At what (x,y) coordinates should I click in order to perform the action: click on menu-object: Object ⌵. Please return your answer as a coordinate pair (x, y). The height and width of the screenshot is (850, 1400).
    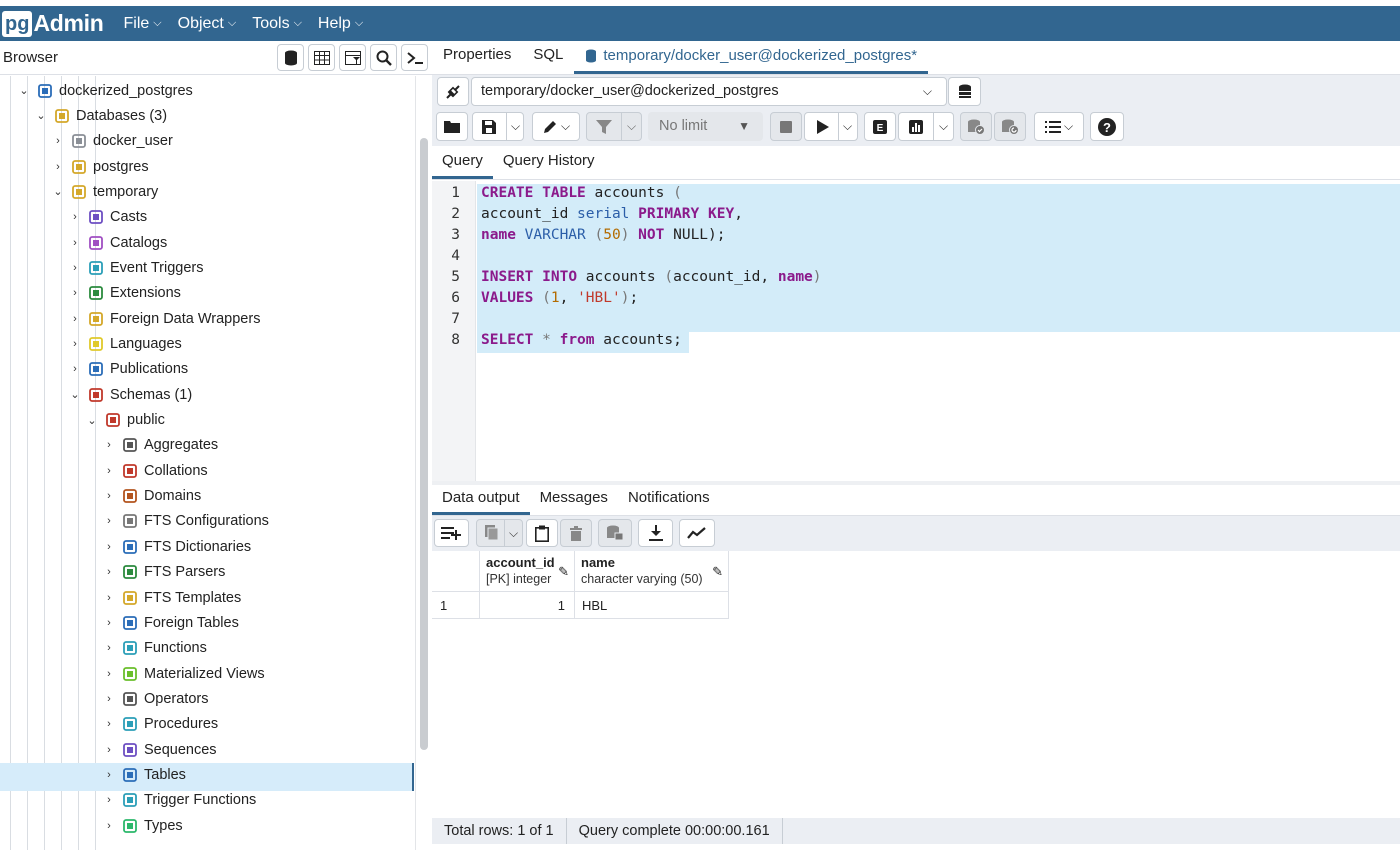
    Looking at the image, I should click on (207, 24).